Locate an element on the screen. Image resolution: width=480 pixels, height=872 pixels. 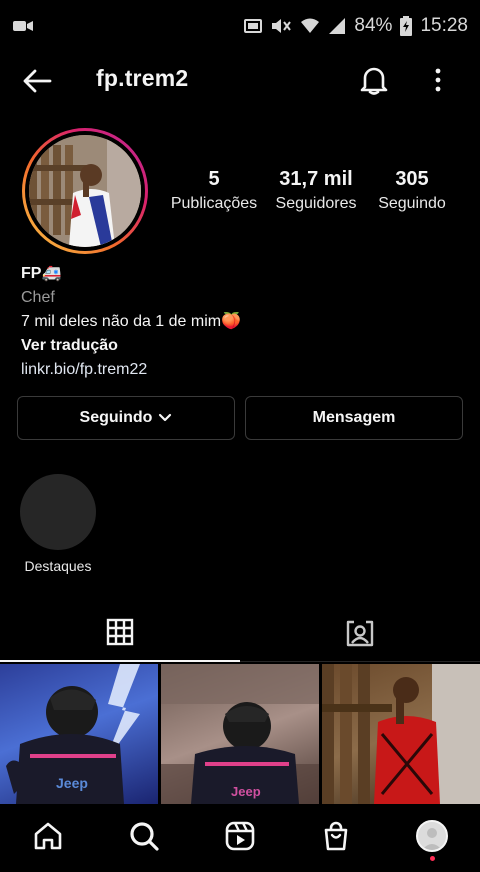
more-options-button is located at coordinates (438, 80).